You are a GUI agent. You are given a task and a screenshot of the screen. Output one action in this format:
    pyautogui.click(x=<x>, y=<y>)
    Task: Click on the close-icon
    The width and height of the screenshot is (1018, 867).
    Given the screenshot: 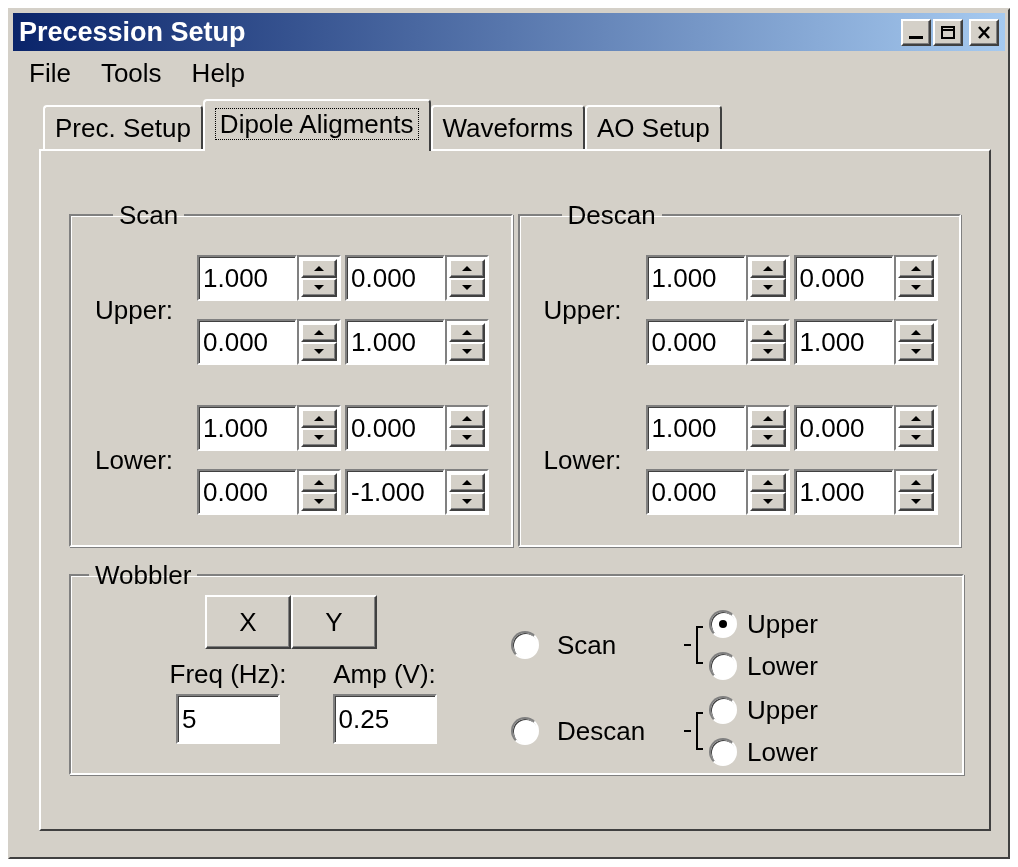 What is the action you would take?
    pyautogui.click(x=984, y=32)
    